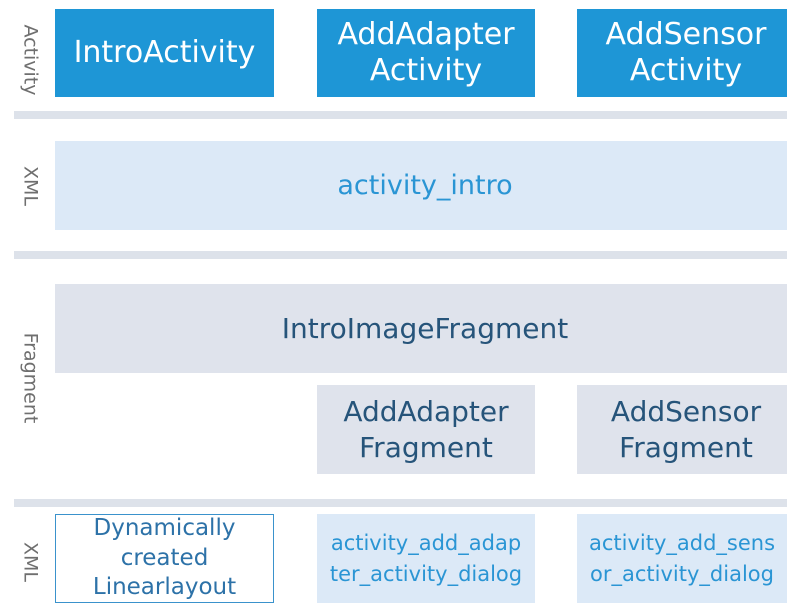 The height and width of the screenshot is (603, 787). What do you see at coordinates (426, 429) in the screenshot?
I see `add-adapter-fragment-box: AddAdapter Fragment` at bounding box center [426, 429].